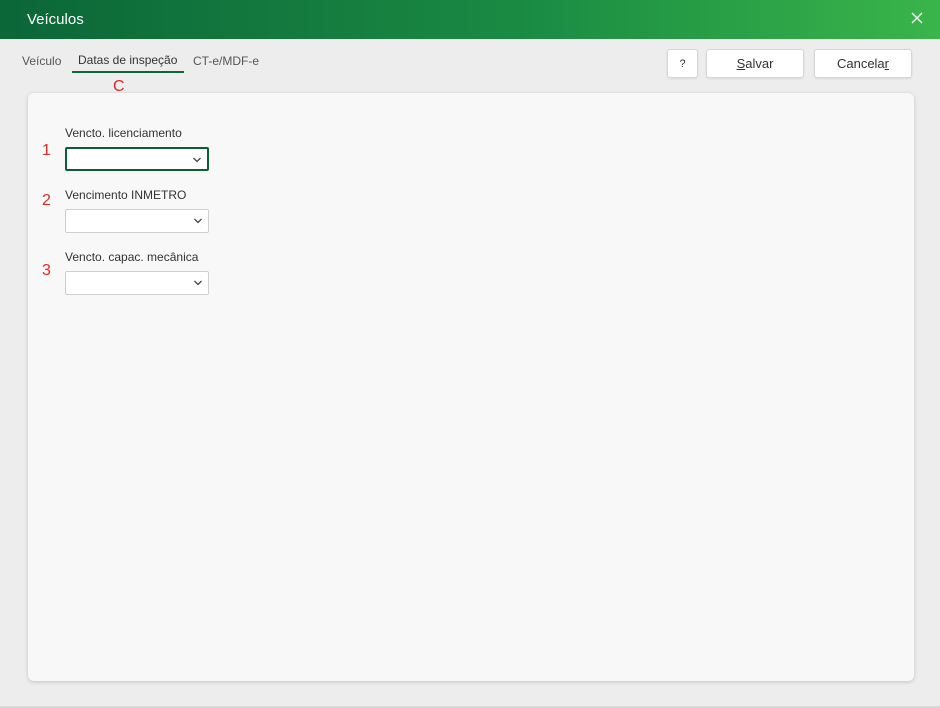  What do you see at coordinates (127, 60) in the screenshot?
I see `tab-datas-de-inspecao: Datas de inspeção` at bounding box center [127, 60].